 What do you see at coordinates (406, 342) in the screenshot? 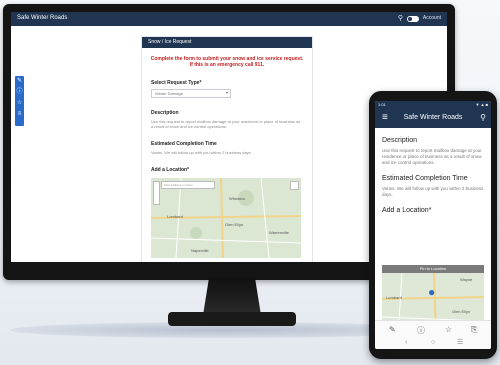
I see `back-icon: ‹` at bounding box center [406, 342].